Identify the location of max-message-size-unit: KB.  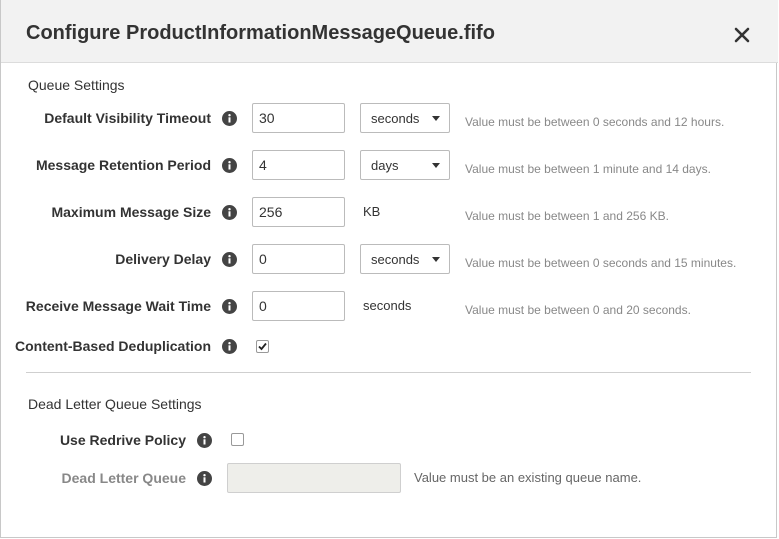
(372, 211).